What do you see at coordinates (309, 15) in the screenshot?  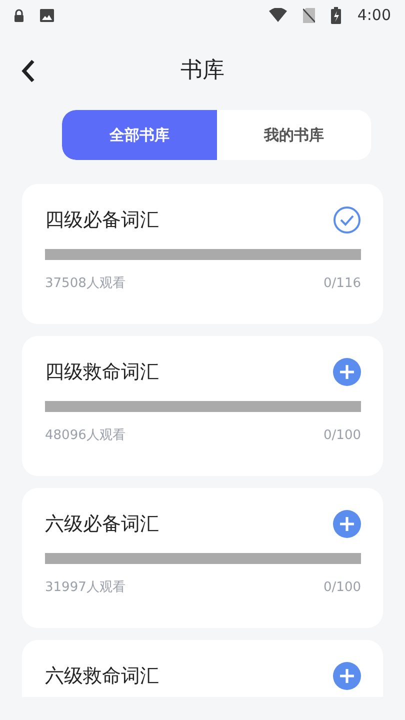 I see `no-sim-icon` at bounding box center [309, 15].